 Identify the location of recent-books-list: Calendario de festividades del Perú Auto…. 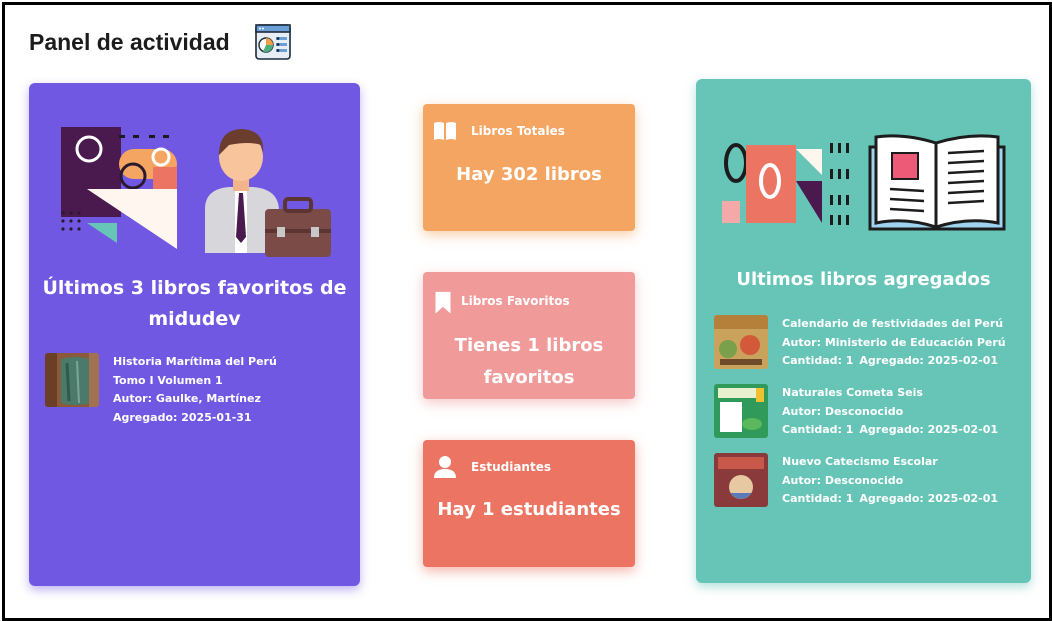
(860, 418).